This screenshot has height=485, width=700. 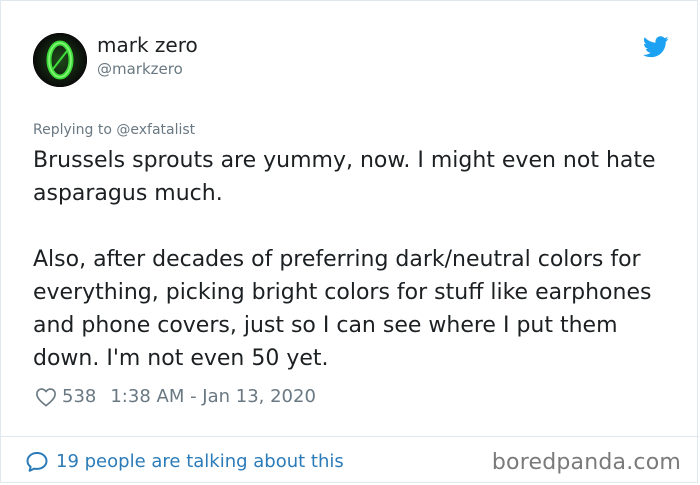 I want to click on tweet-meta: 538 1:38 AM - Jan 13, 2020, so click(x=175, y=397).